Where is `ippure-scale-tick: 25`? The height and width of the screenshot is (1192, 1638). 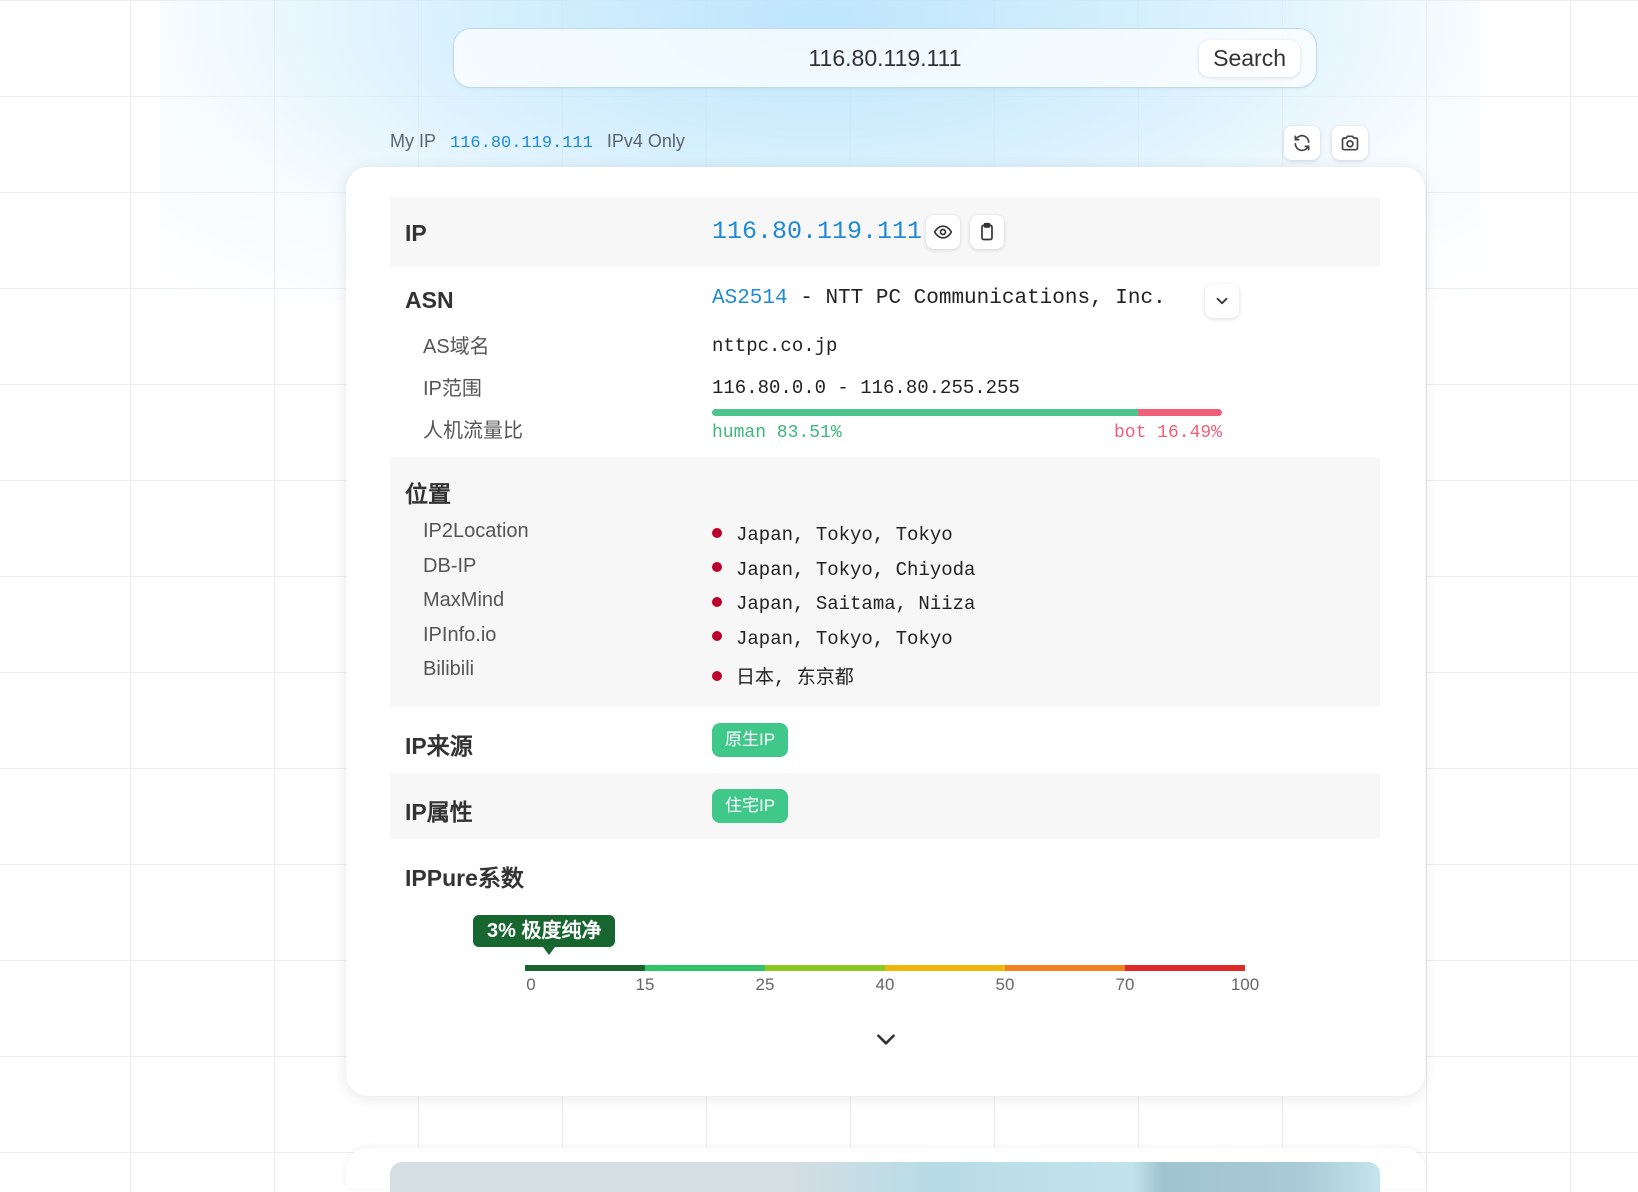
ippure-scale-tick: 25 is located at coordinates (765, 984).